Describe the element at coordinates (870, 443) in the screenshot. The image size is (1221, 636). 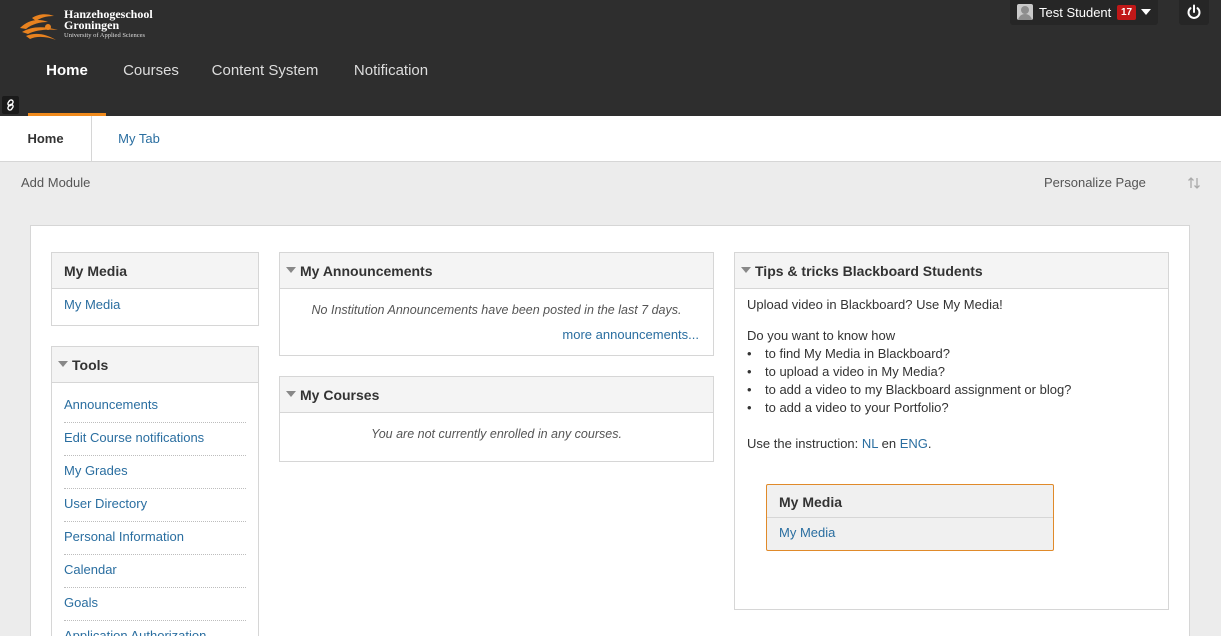
I see `instruction-nl-link: NL` at that location.